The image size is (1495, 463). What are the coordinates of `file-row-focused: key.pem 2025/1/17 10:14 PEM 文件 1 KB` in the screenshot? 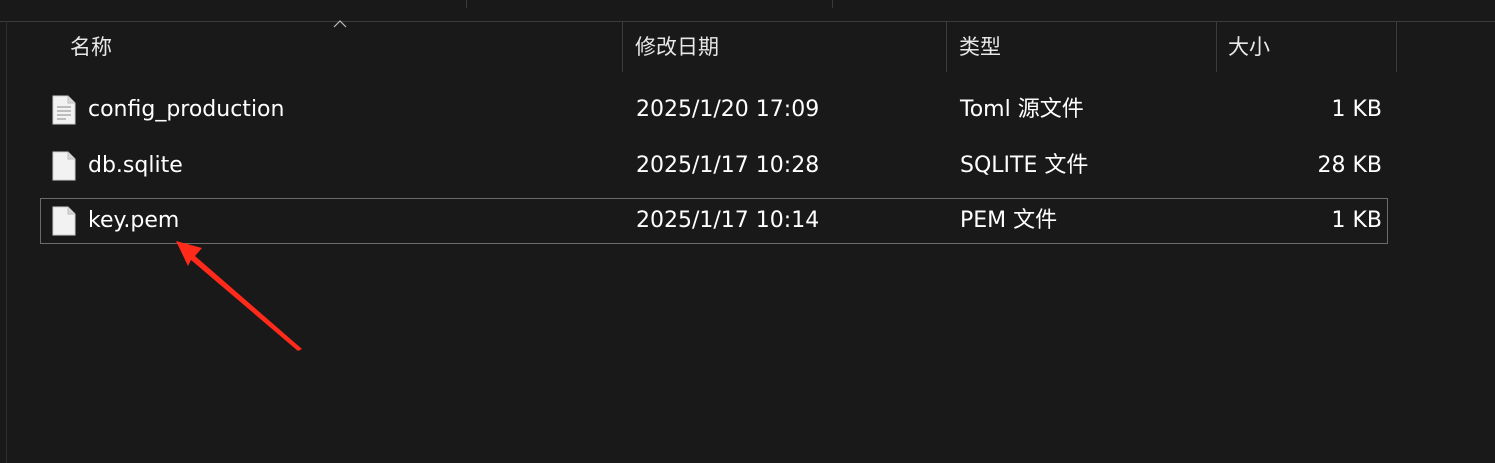 It's located at (714, 221).